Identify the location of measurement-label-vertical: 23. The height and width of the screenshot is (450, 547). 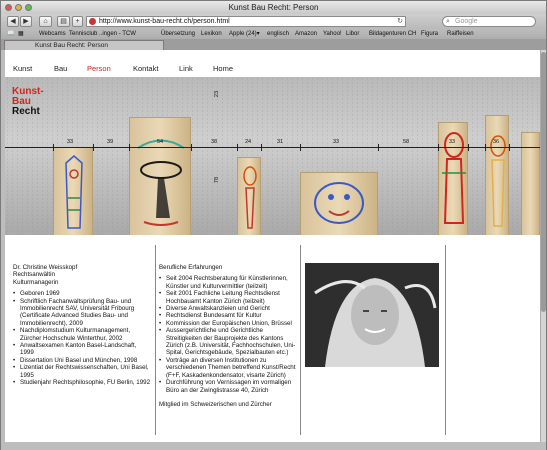
(217, 94).